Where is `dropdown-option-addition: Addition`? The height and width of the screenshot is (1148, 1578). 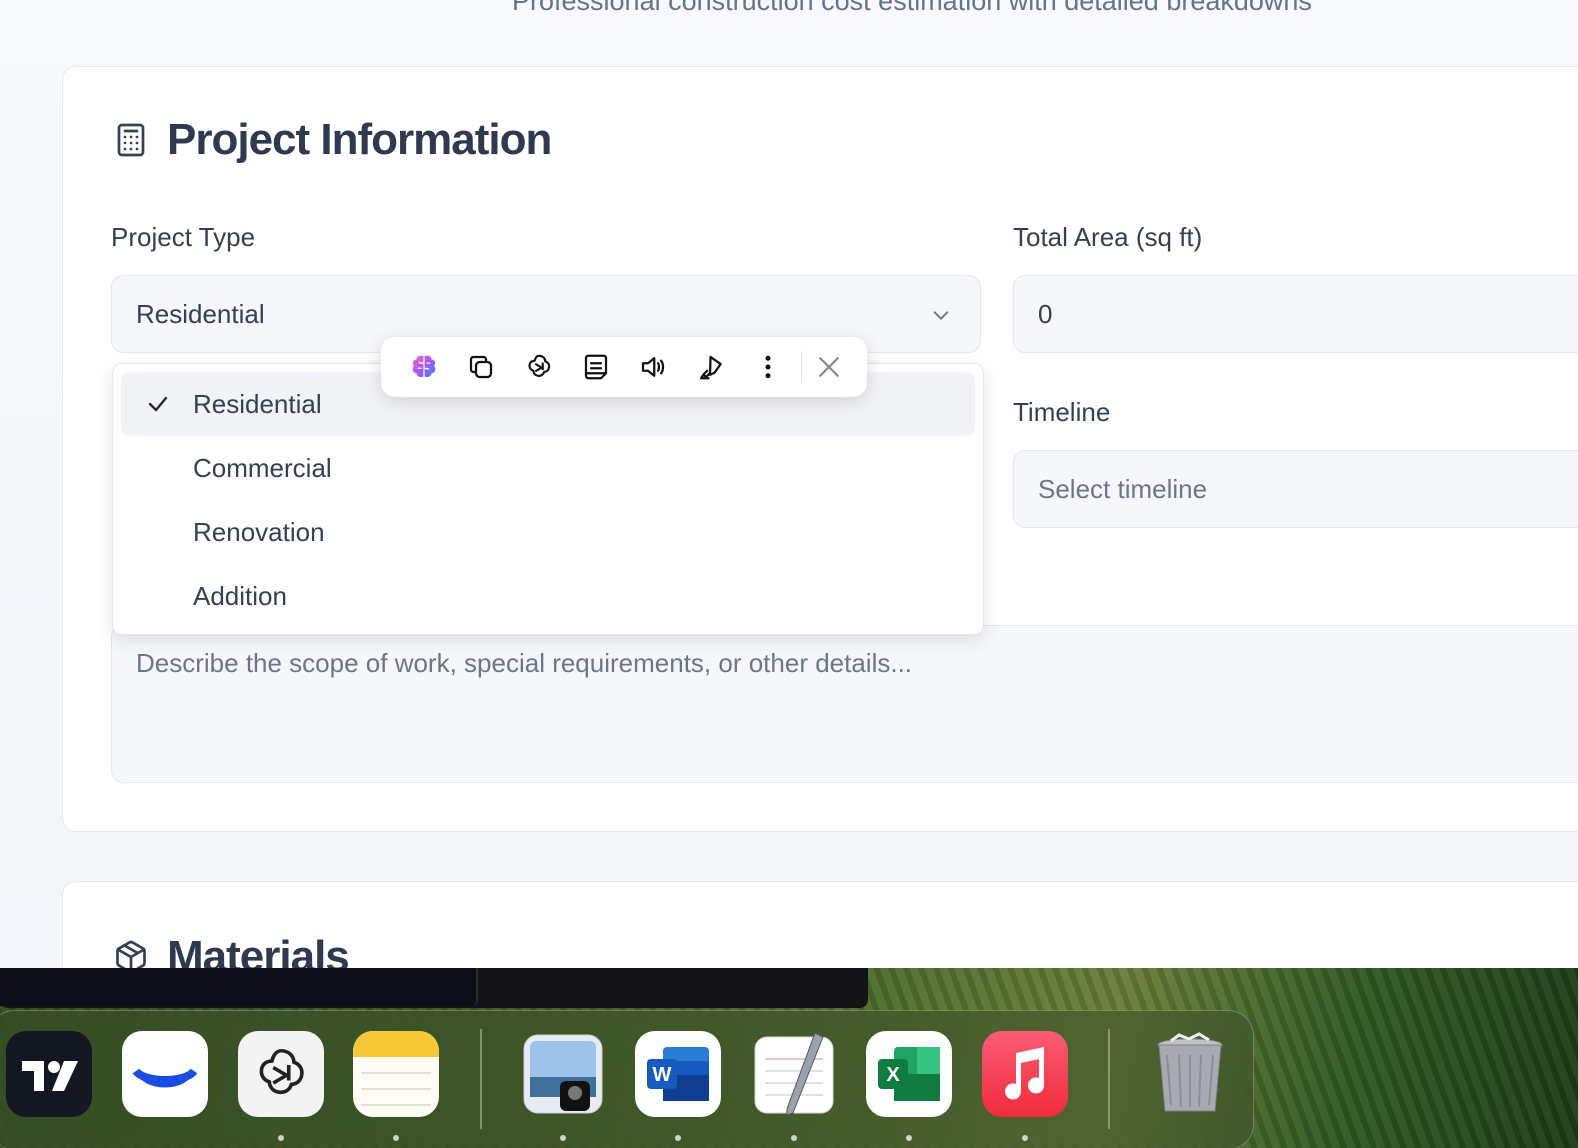
dropdown-option-addition: Addition is located at coordinates (548, 596).